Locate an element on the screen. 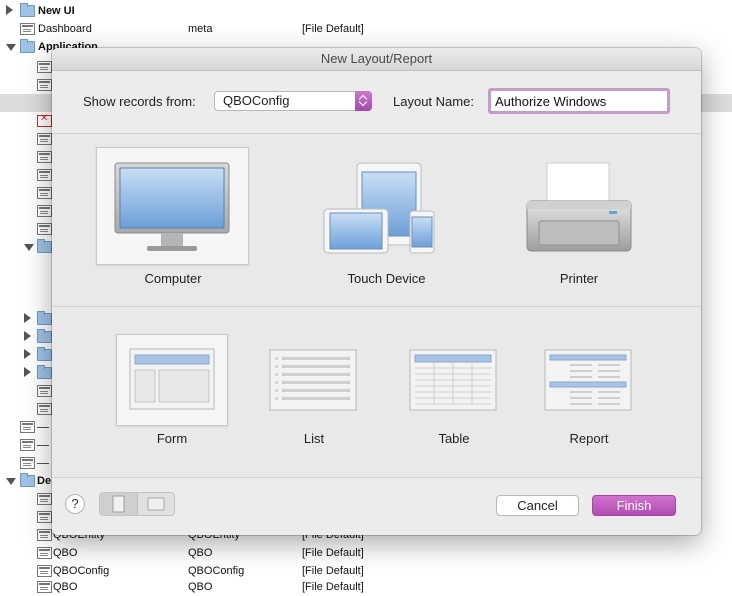  tablet-phone-icon is located at coordinates (379, 208).